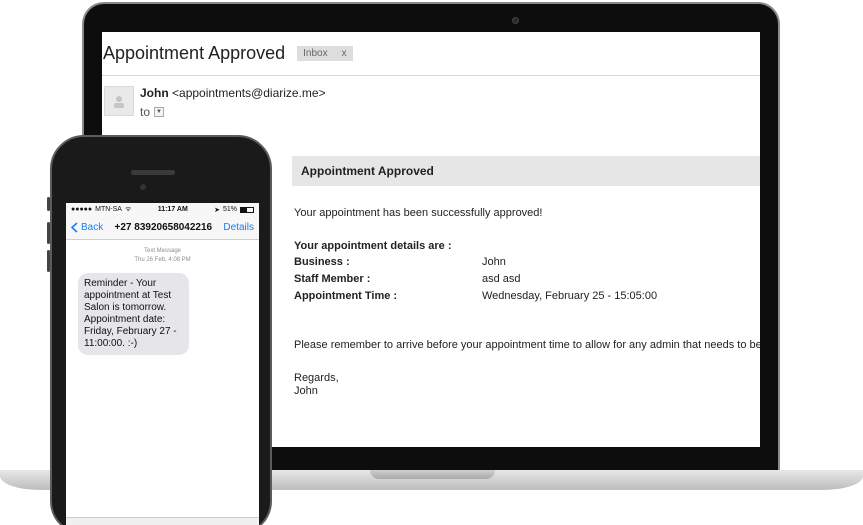  Describe the element at coordinates (332, 279) in the screenshot. I see `detail-label-staff: Staff Member :` at that location.